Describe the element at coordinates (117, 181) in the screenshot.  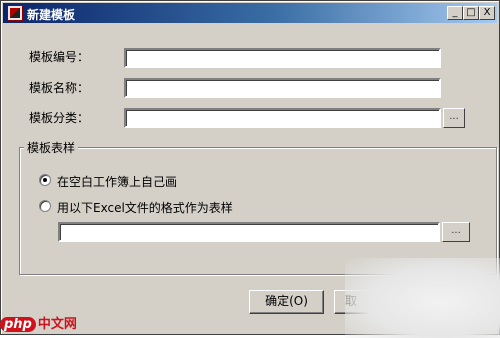
I see `blank-workbook-label: 在空白工作簿上自己画` at that location.